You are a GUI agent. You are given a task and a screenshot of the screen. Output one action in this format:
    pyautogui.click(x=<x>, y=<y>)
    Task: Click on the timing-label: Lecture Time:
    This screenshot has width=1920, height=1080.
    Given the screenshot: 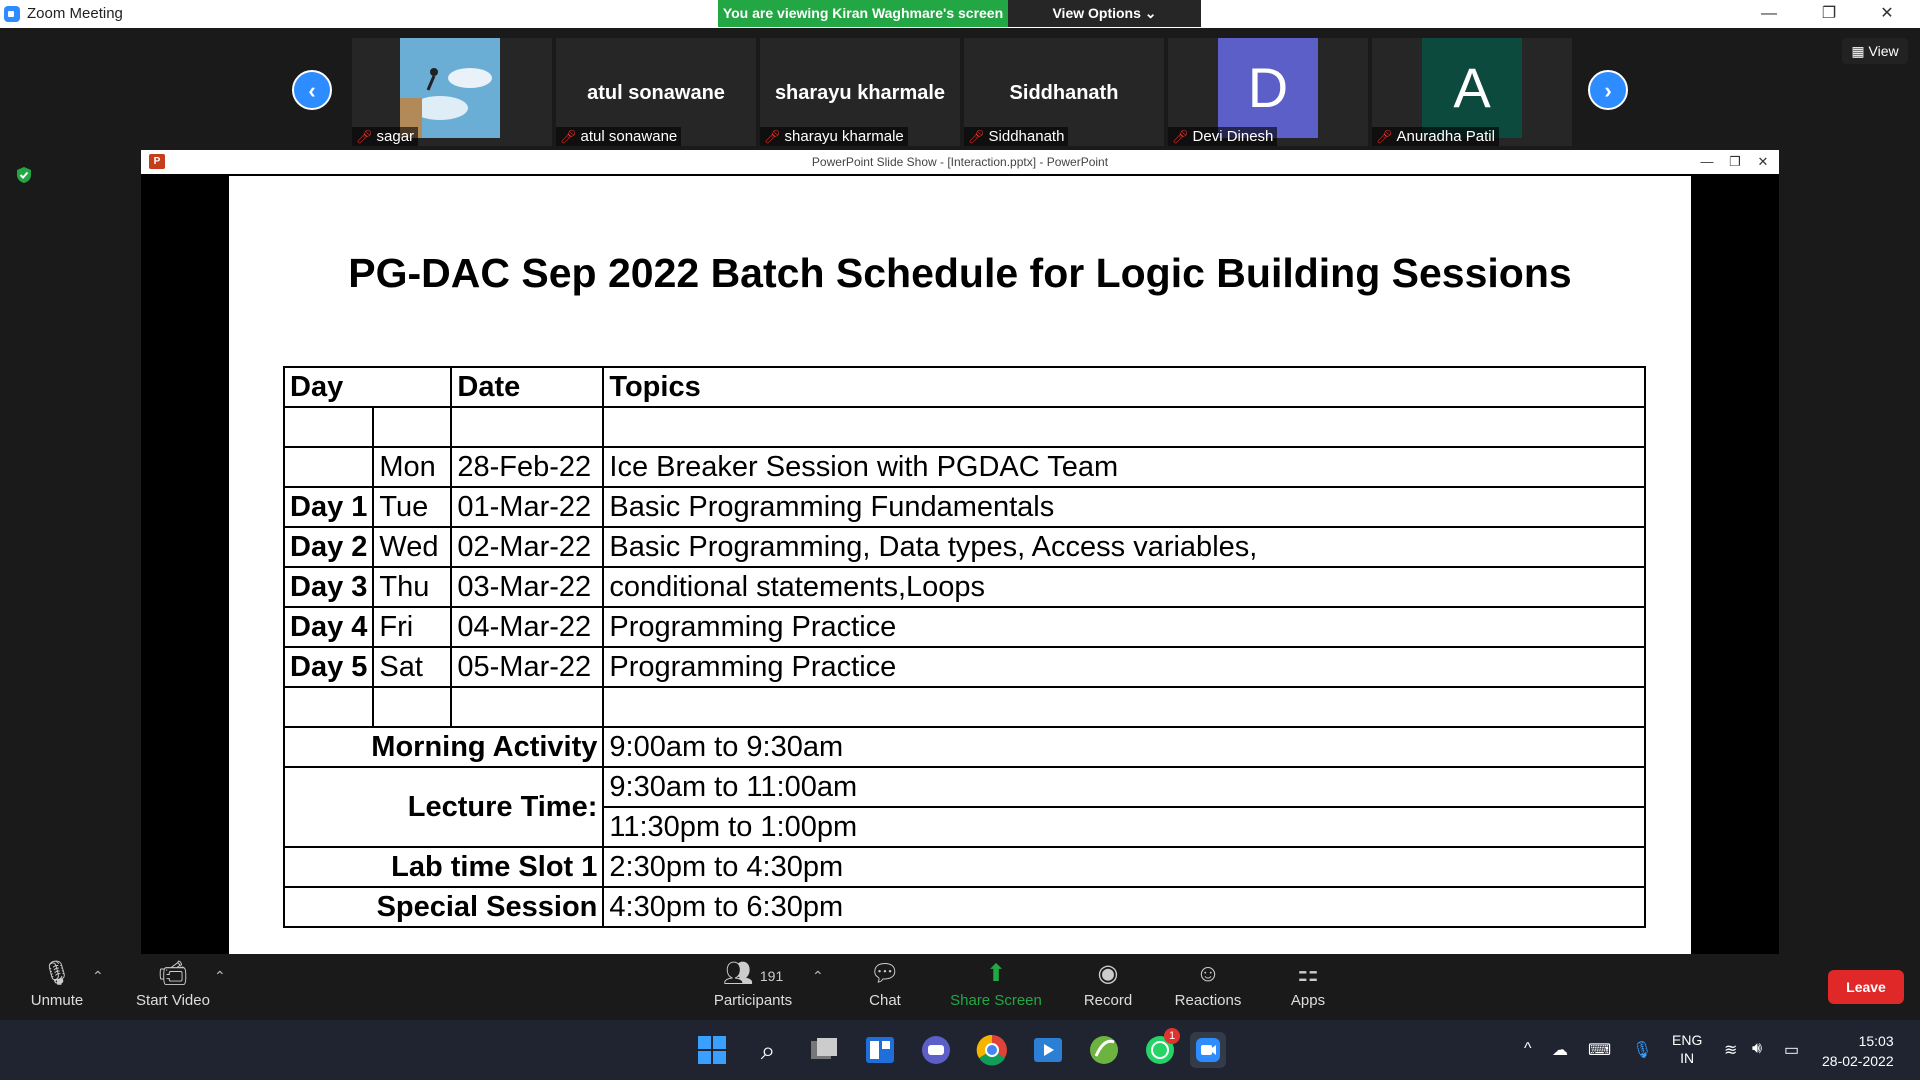 What is the action you would take?
    pyautogui.click(x=443, y=807)
    